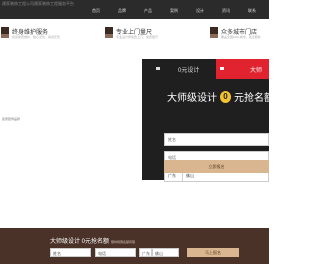 This screenshot has height=264, width=320. I want to click on nav-item-brand: 品牌, so click(131, 11).